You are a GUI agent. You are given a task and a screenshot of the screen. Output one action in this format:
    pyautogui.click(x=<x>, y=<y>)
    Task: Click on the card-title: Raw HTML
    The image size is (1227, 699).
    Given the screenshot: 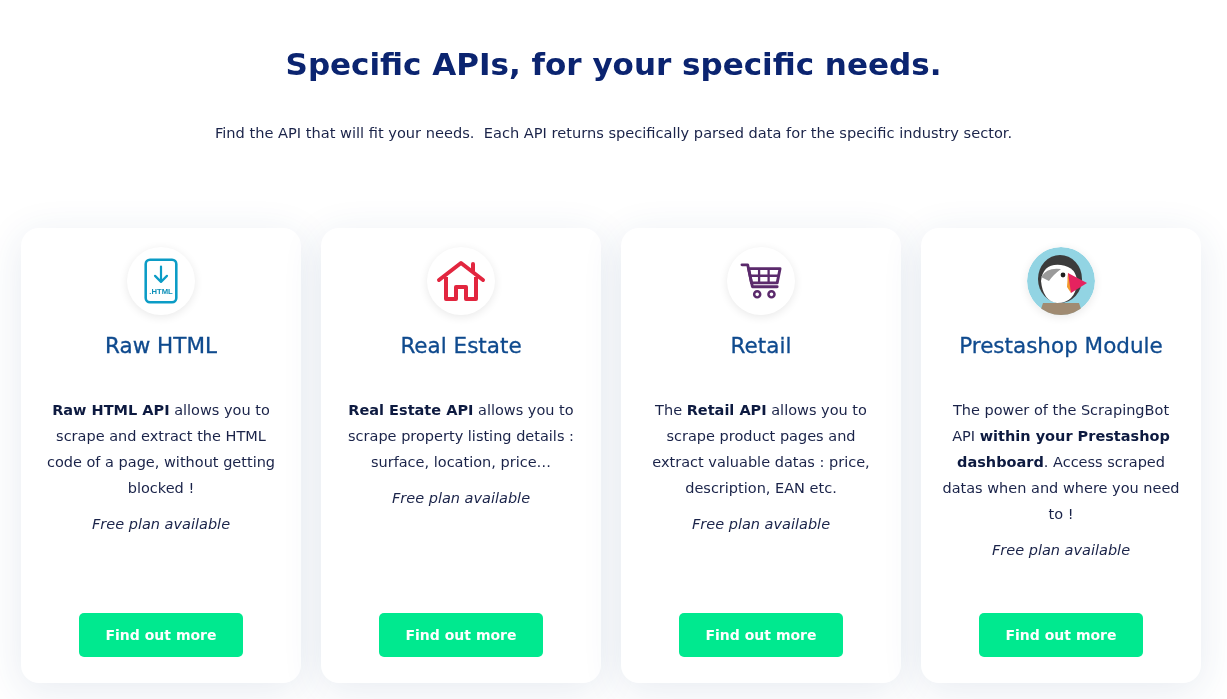 What is the action you would take?
    pyautogui.click(x=161, y=346)
    